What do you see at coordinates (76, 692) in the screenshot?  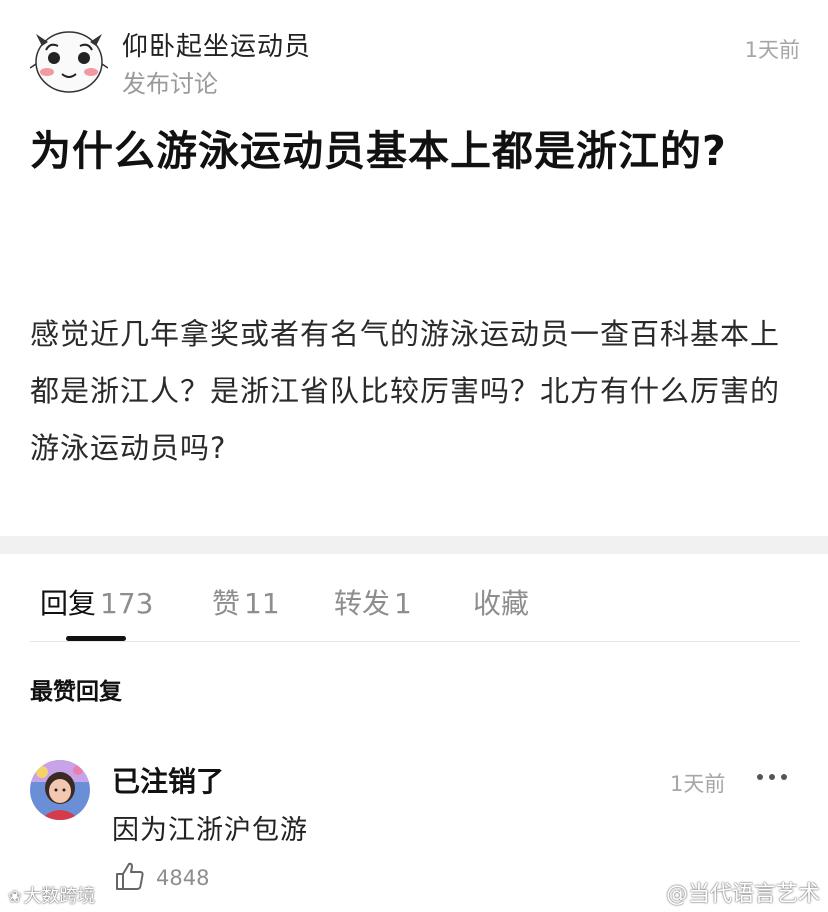 I see `section-title: 最赞回复` at bounding box center [76, 692].